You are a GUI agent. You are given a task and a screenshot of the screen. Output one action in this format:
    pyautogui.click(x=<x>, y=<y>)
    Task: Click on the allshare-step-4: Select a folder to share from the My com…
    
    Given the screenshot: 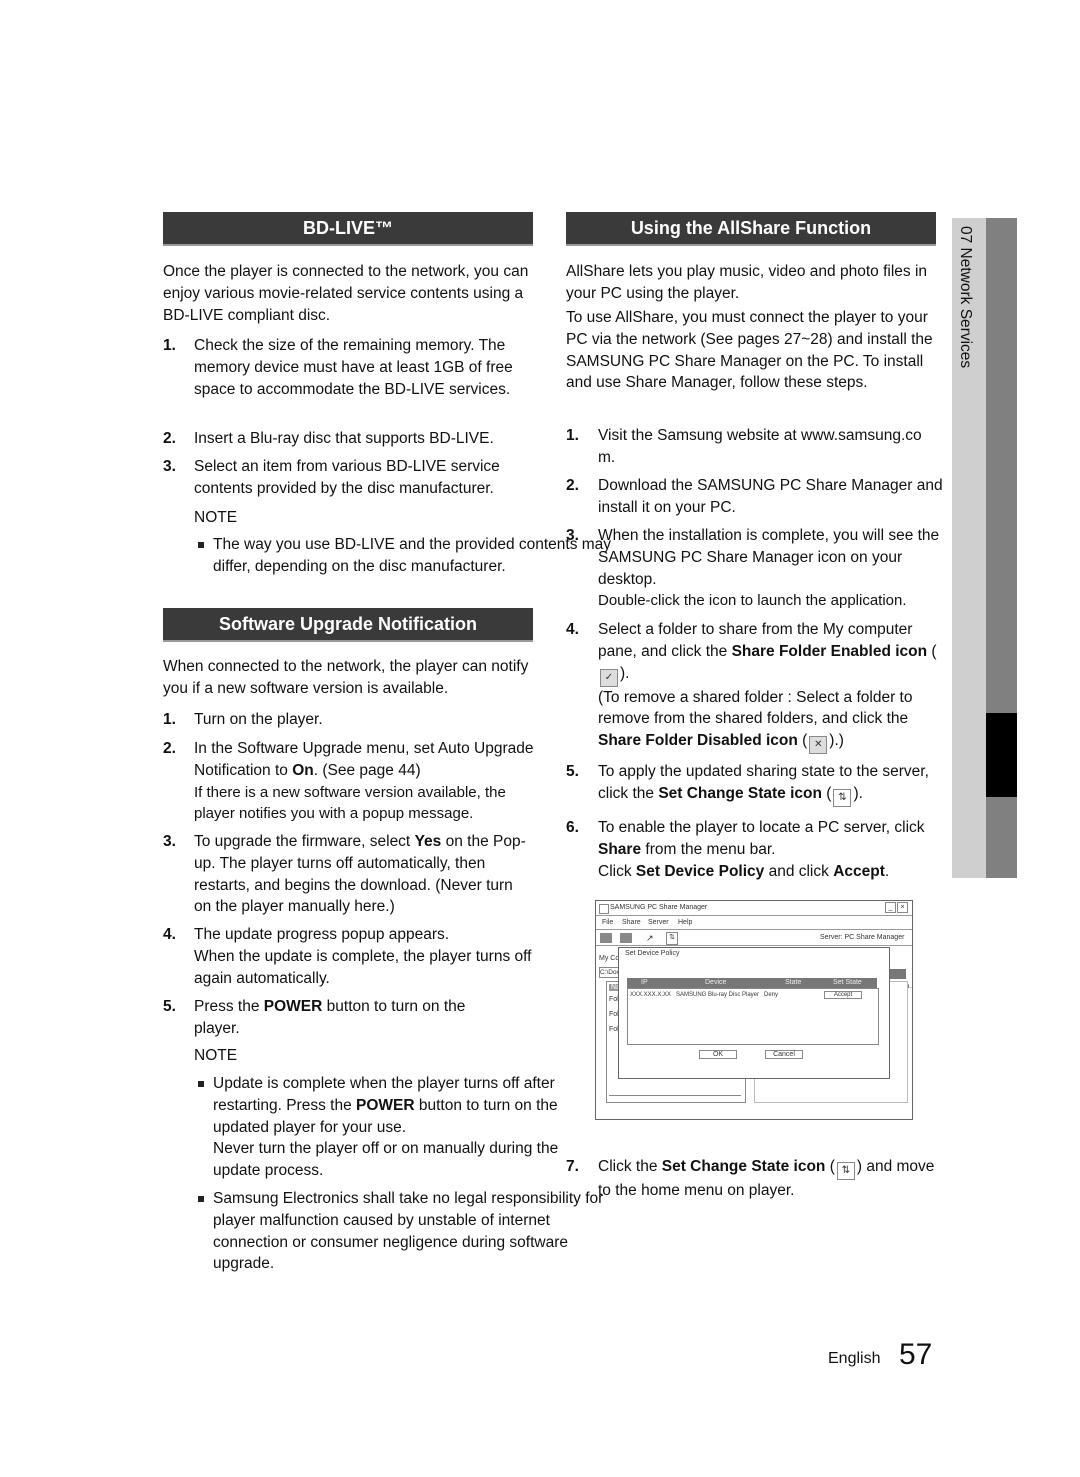 What is the action you would take?
    pyautogui.click(x=770, y=687)
    